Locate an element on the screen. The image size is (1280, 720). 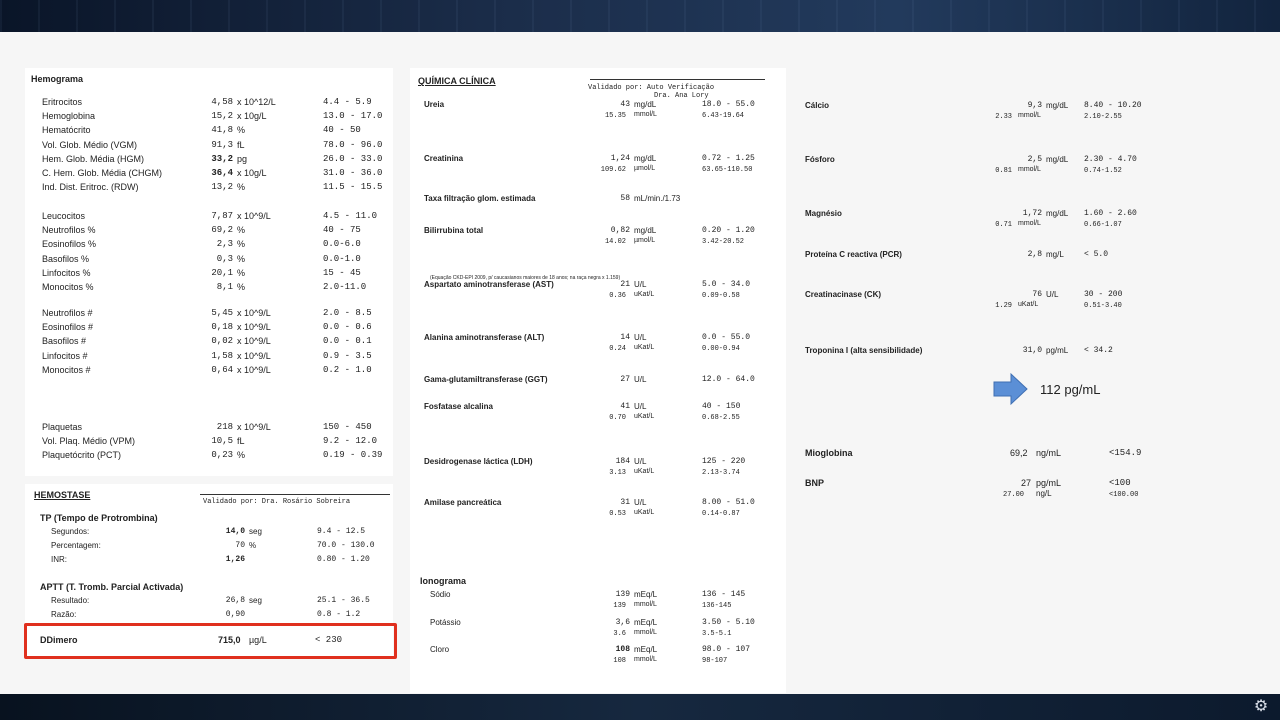
hemograma-row-value: 0,18 is located at coordinates (222, 327).